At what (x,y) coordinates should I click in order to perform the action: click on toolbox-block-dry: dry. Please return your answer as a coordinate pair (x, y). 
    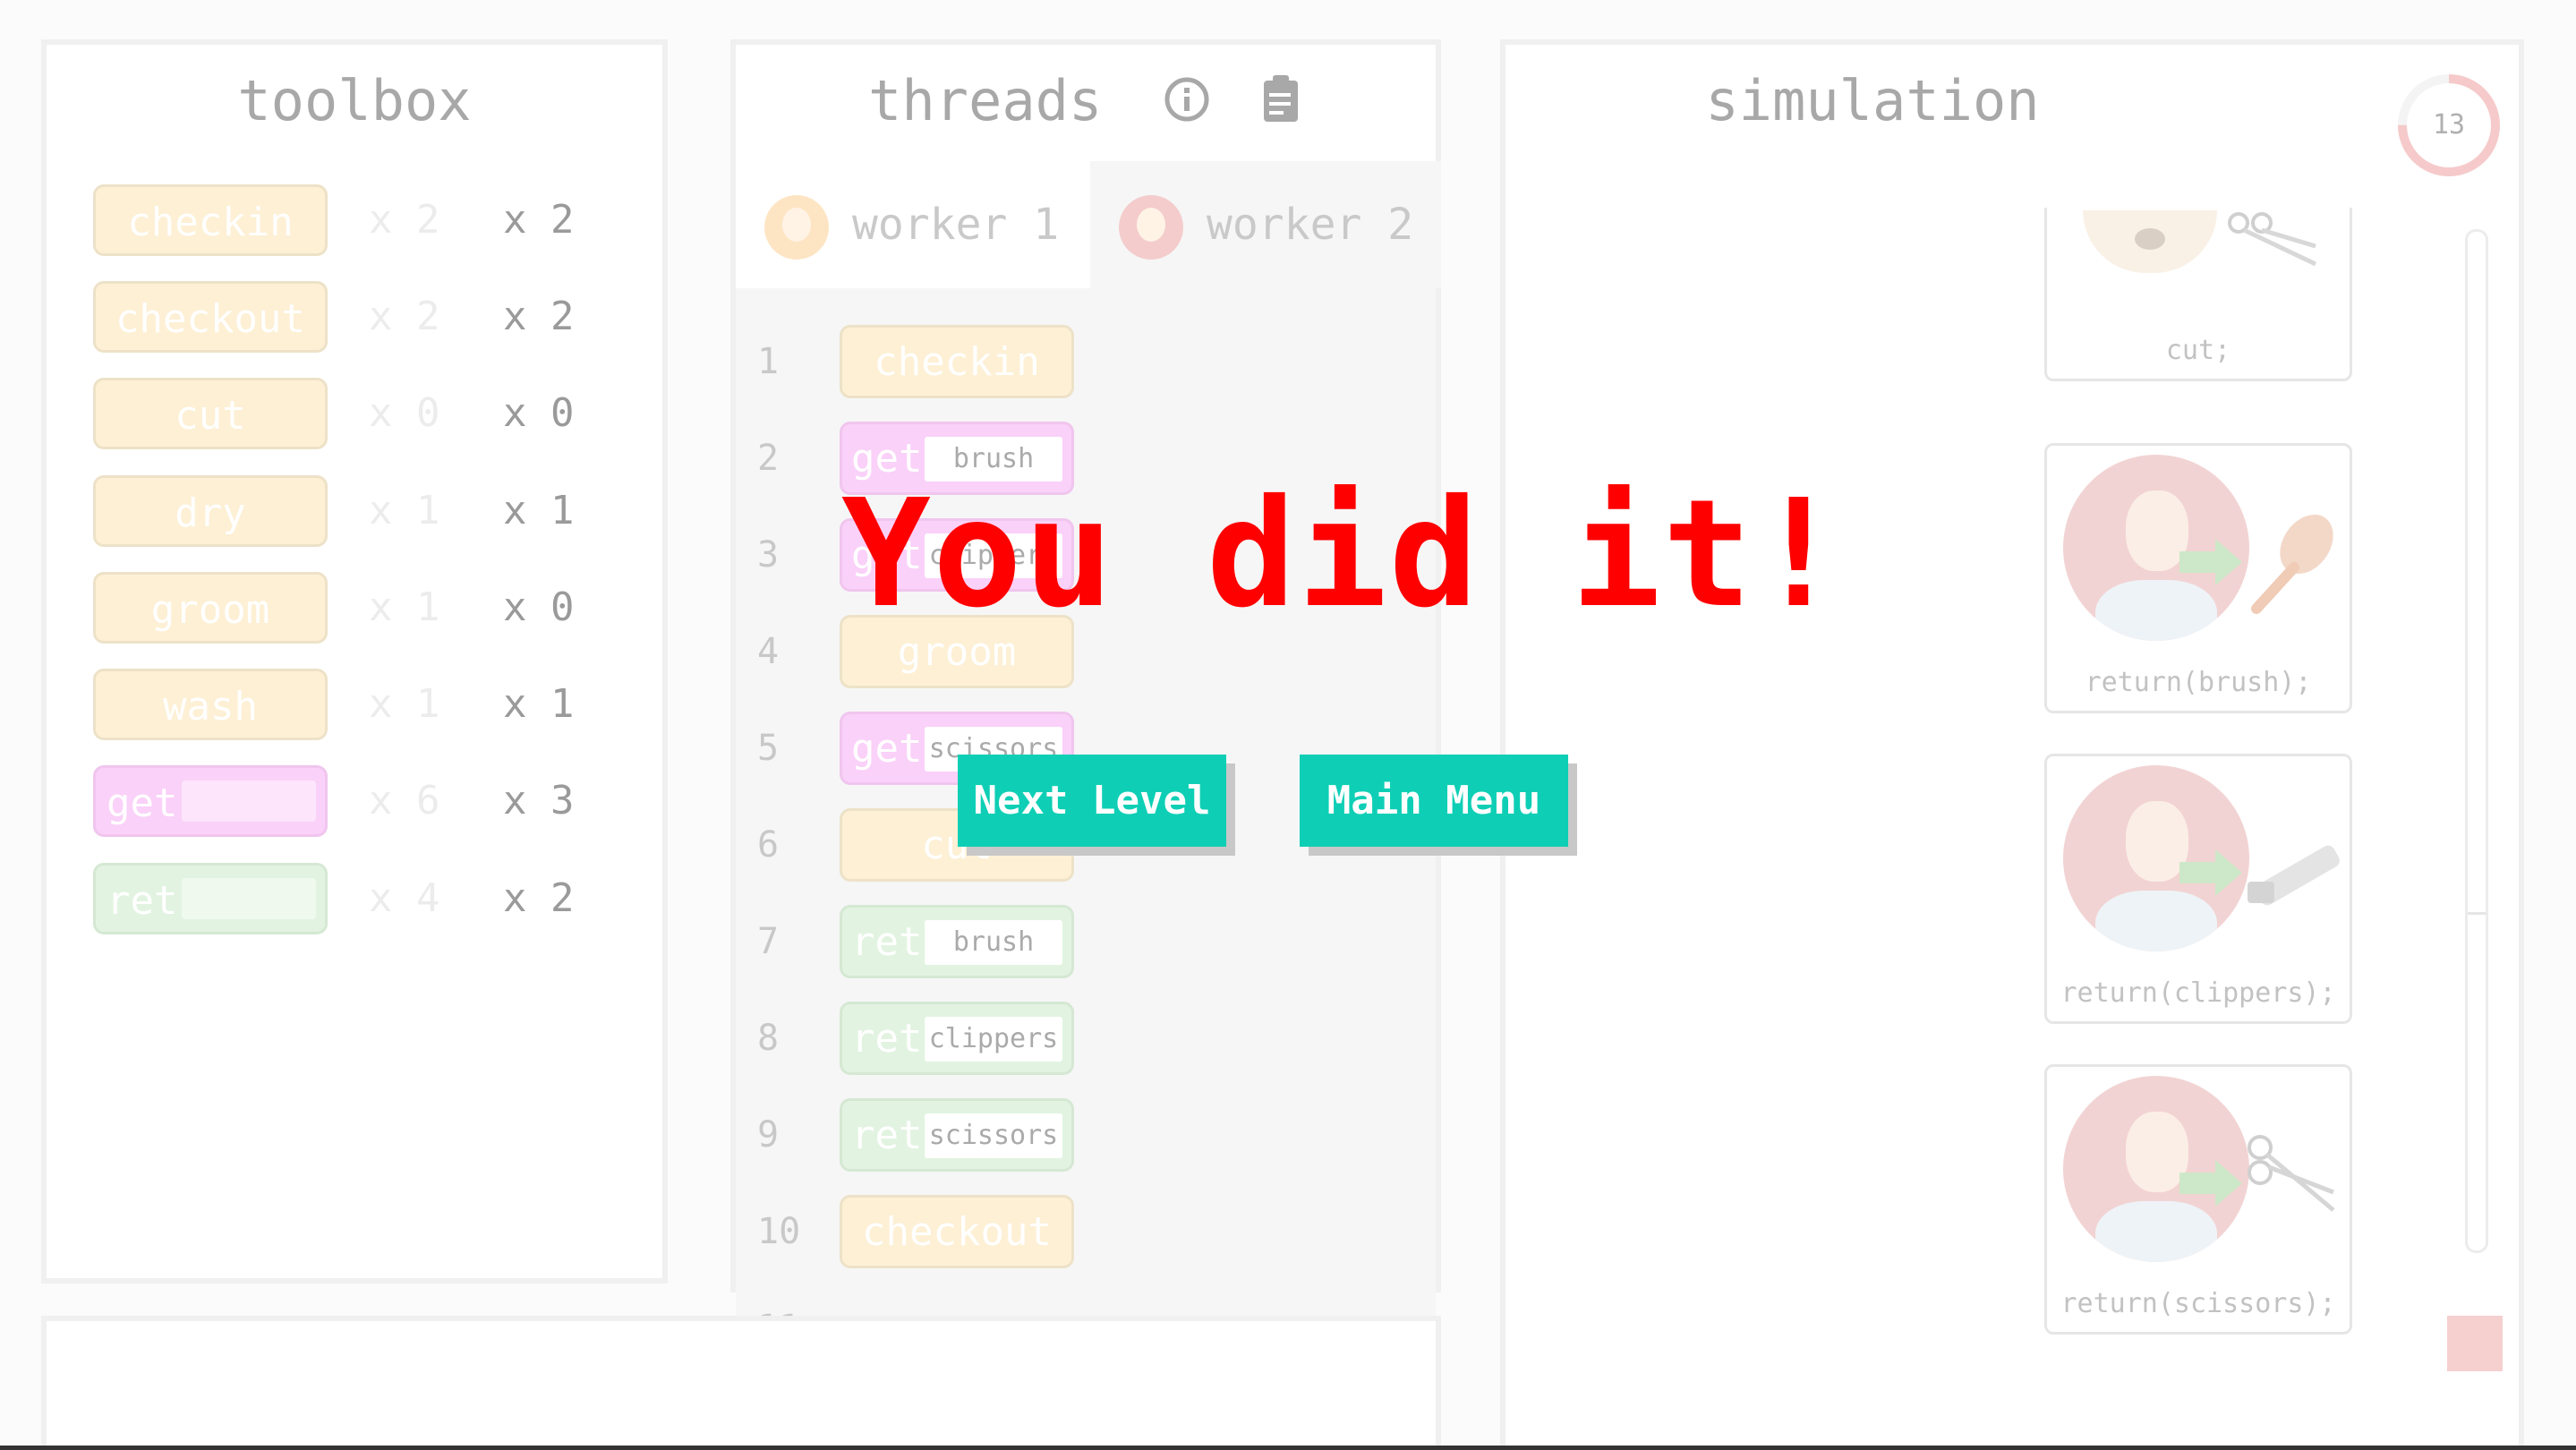
    Looking at the image, I should click on (210, 511).